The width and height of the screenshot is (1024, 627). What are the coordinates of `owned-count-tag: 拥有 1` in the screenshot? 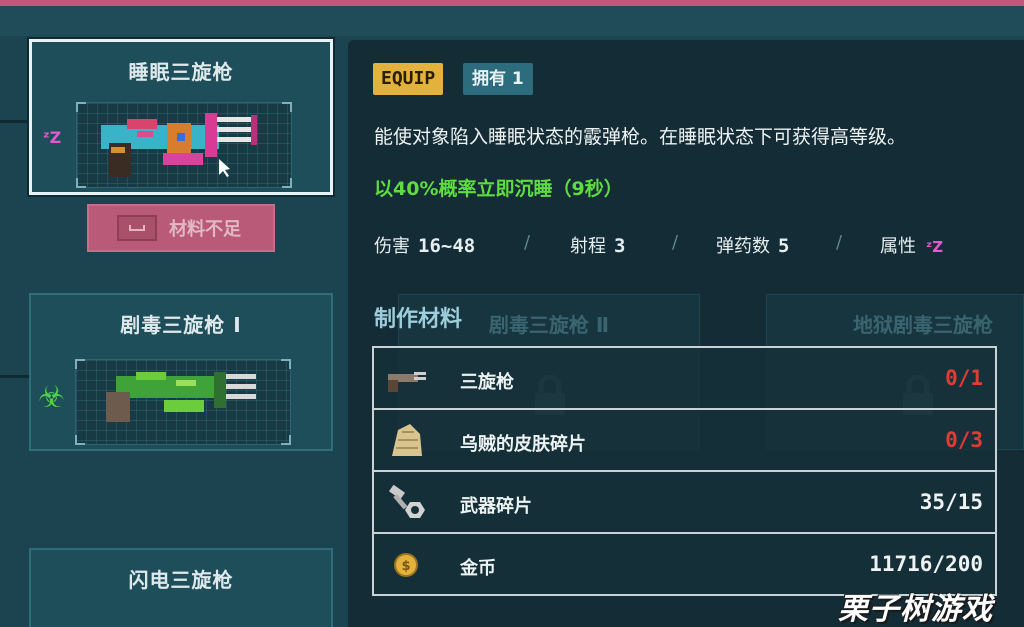 It's located at (498, 79).